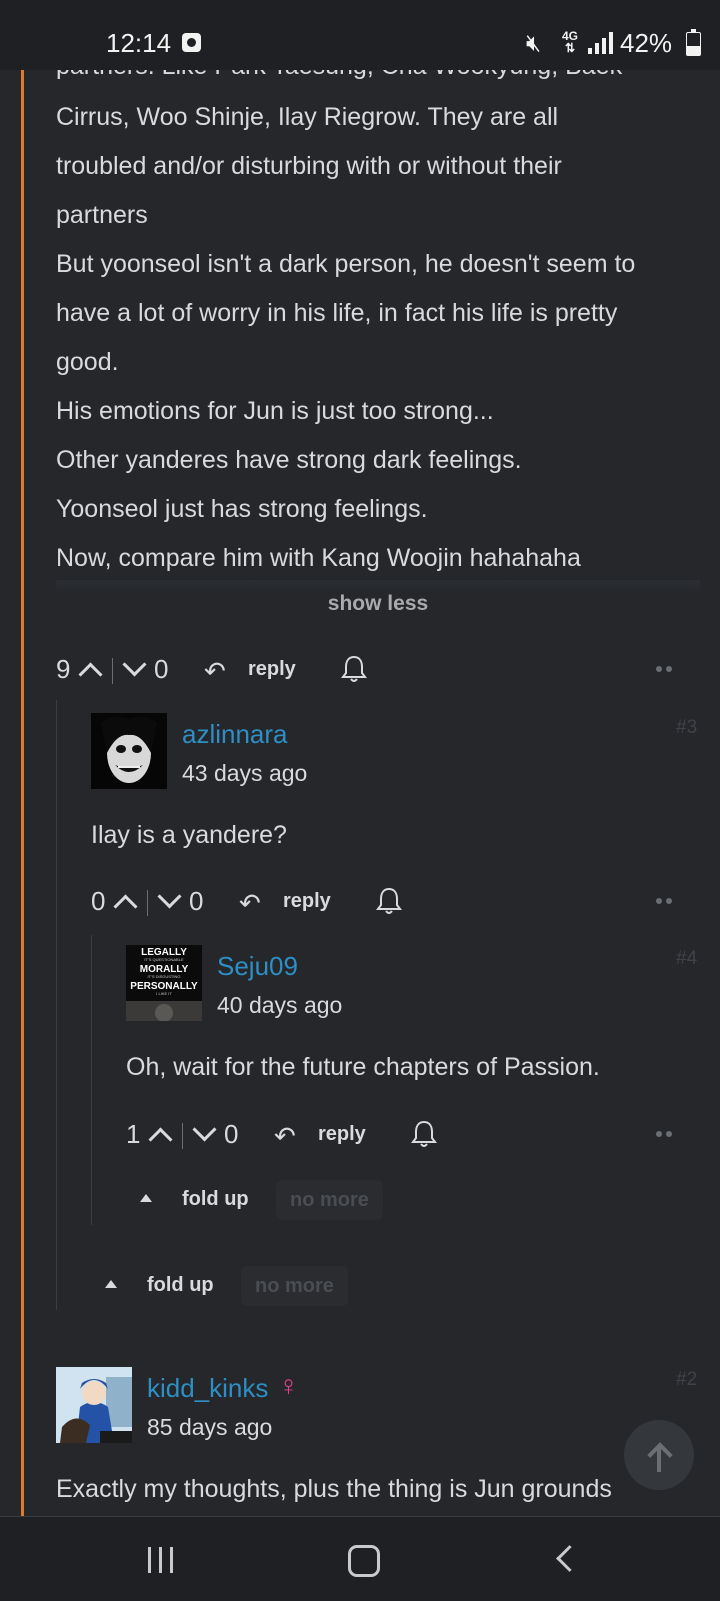  Describe the element at coordinates (646, 43) in the screenshot. I see `battery-percent: 42%` at that location.